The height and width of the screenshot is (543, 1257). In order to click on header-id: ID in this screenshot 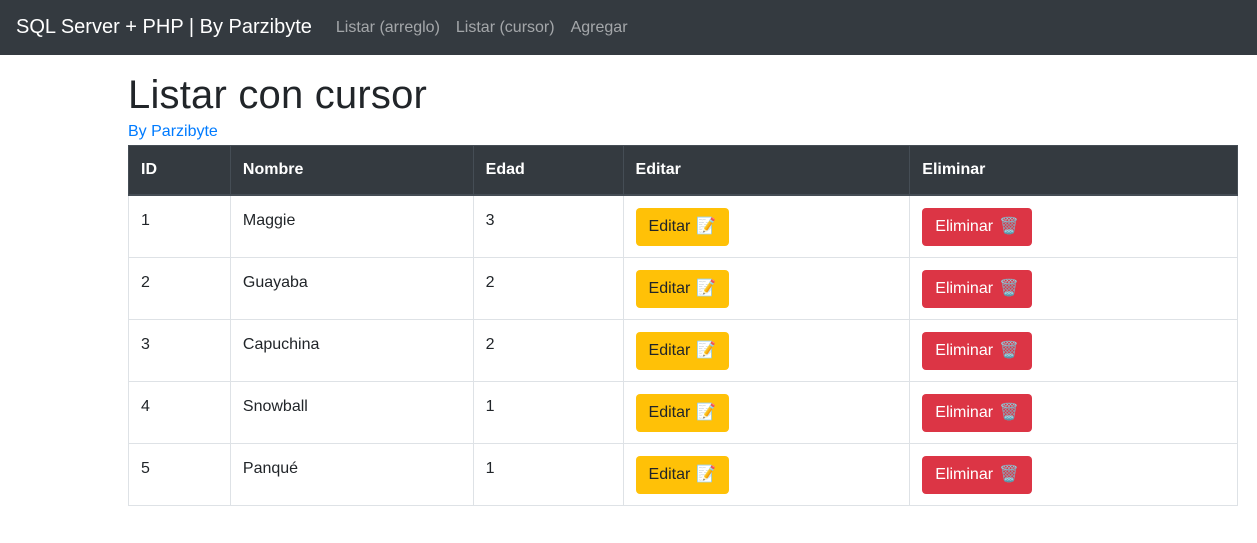, I will do `click(179, 170)`.